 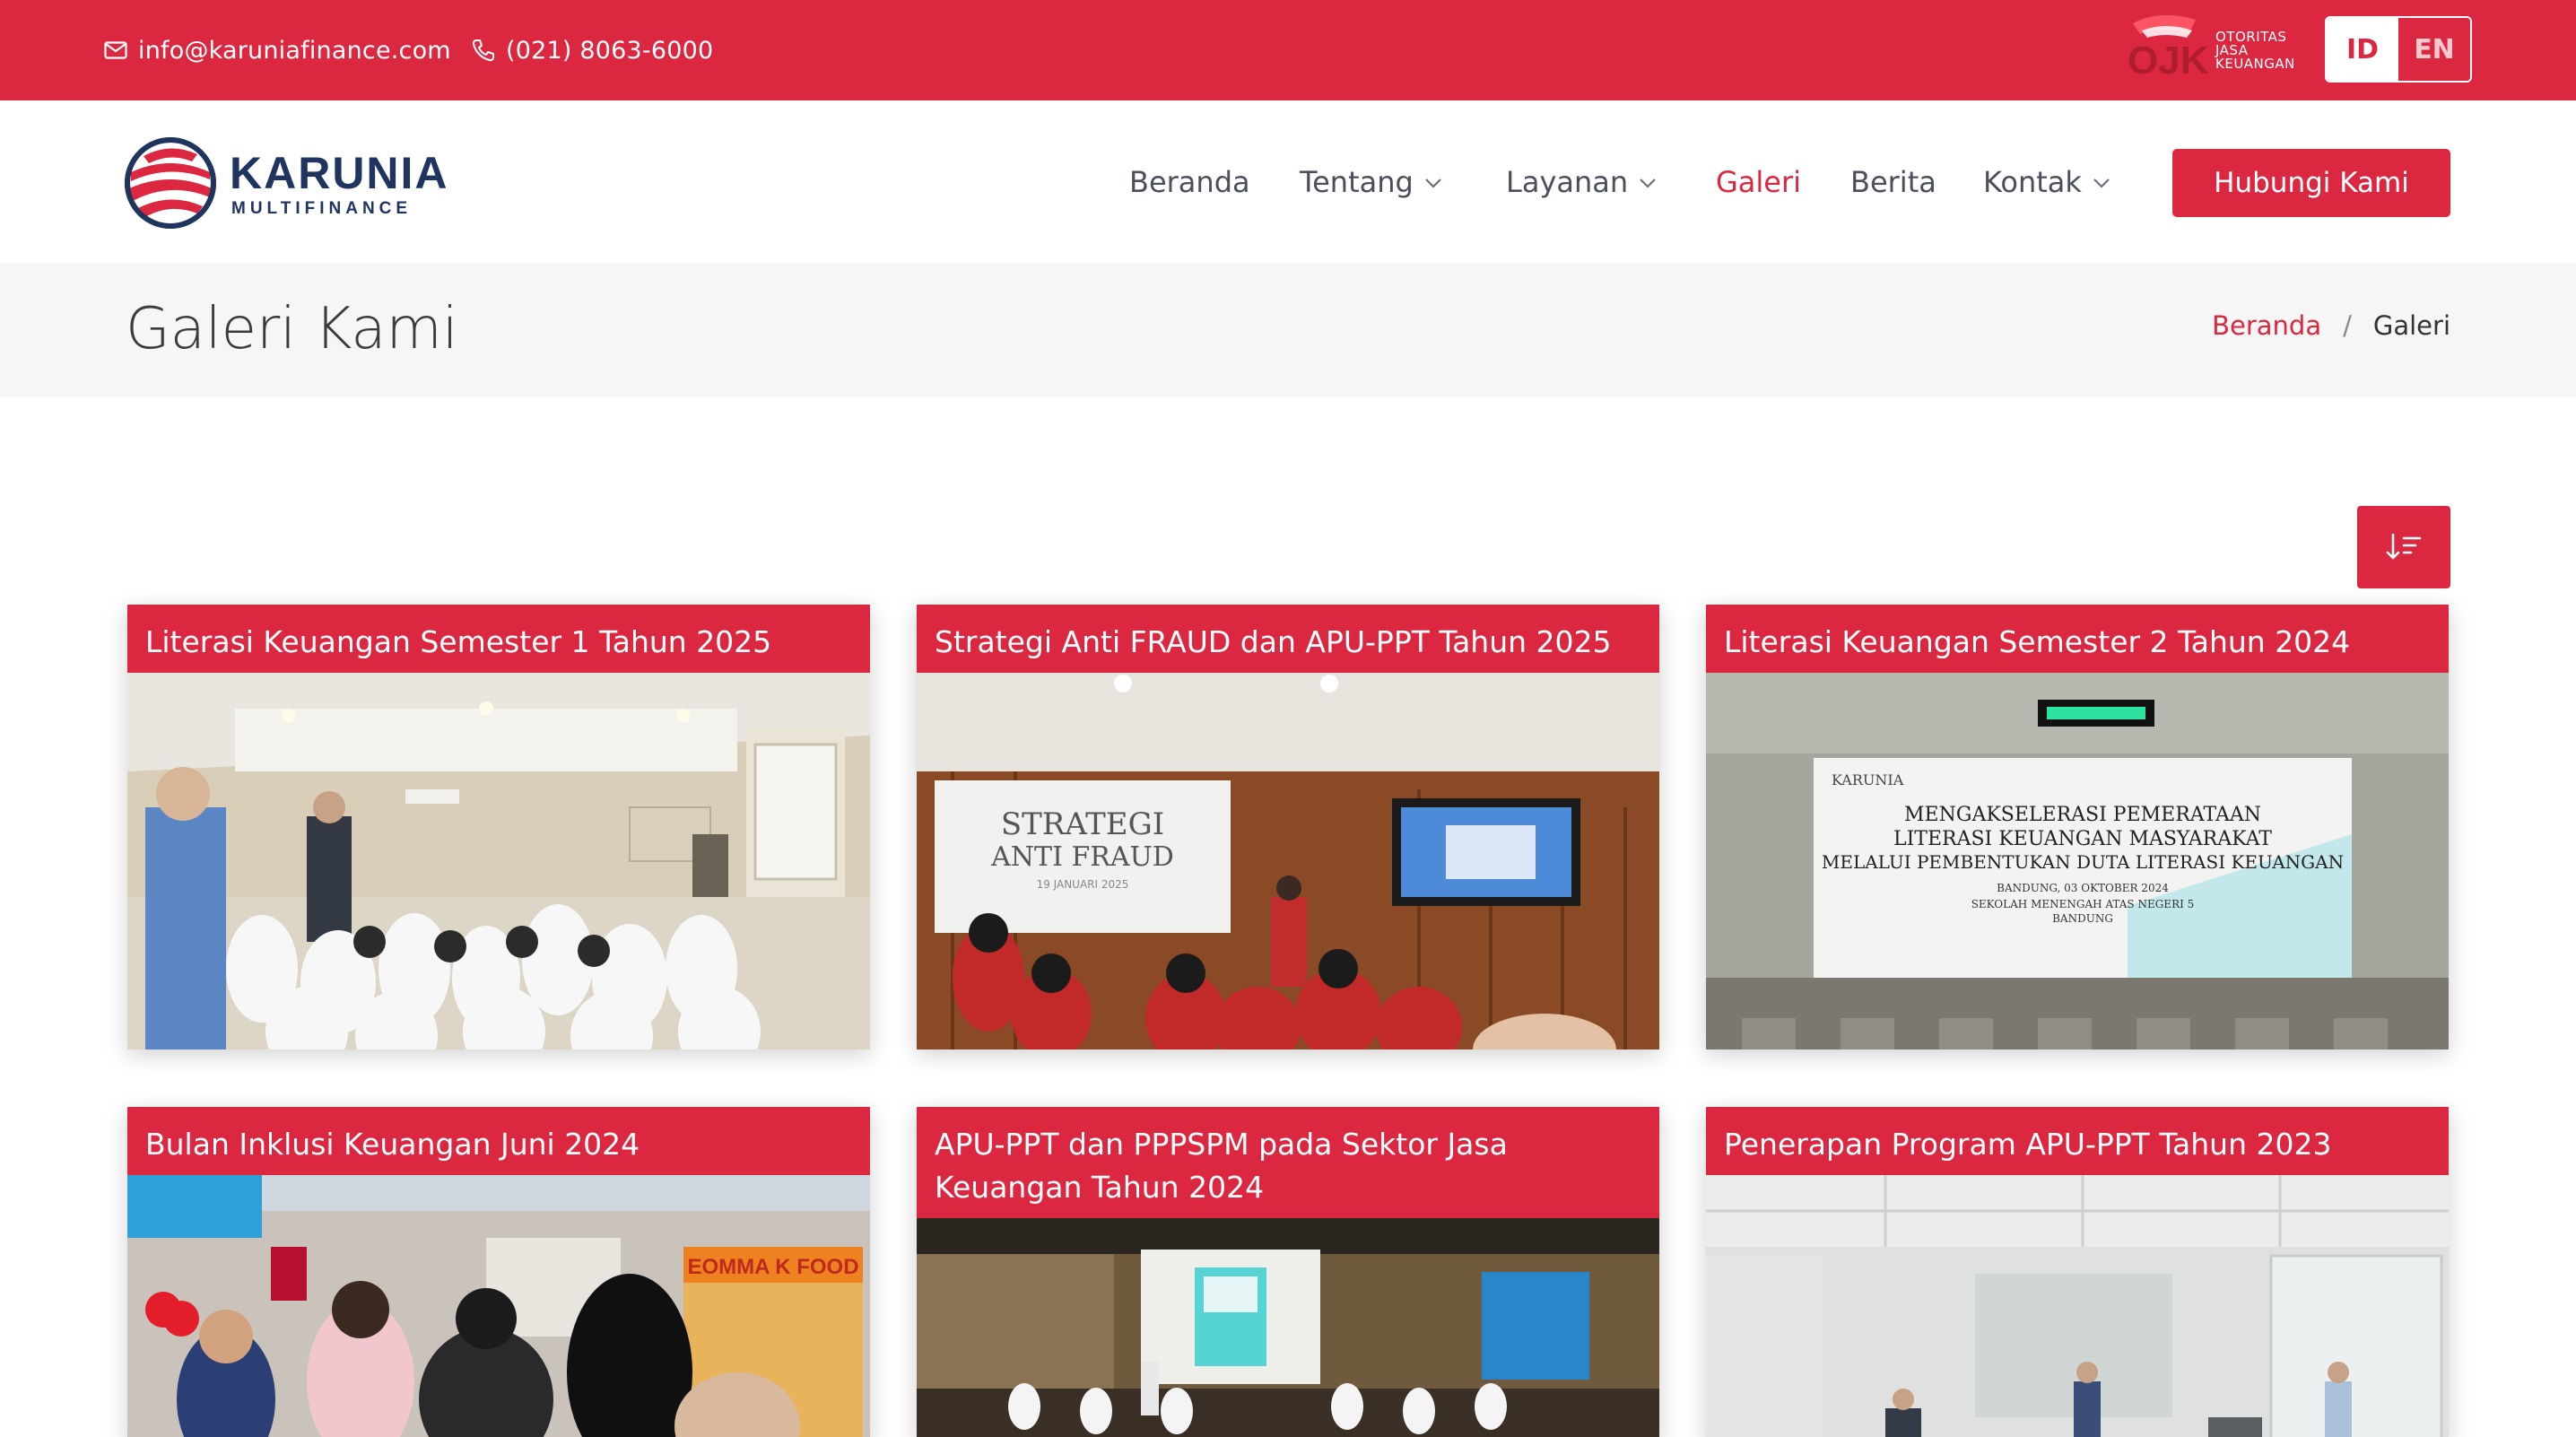 I want to click on nav-berita: Berita, so click(x=1893, y=182).